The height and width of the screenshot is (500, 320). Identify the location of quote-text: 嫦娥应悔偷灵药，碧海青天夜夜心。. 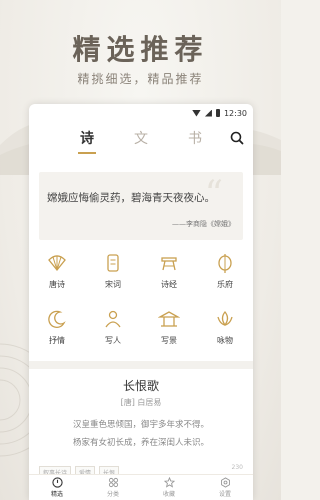
(131, 198).